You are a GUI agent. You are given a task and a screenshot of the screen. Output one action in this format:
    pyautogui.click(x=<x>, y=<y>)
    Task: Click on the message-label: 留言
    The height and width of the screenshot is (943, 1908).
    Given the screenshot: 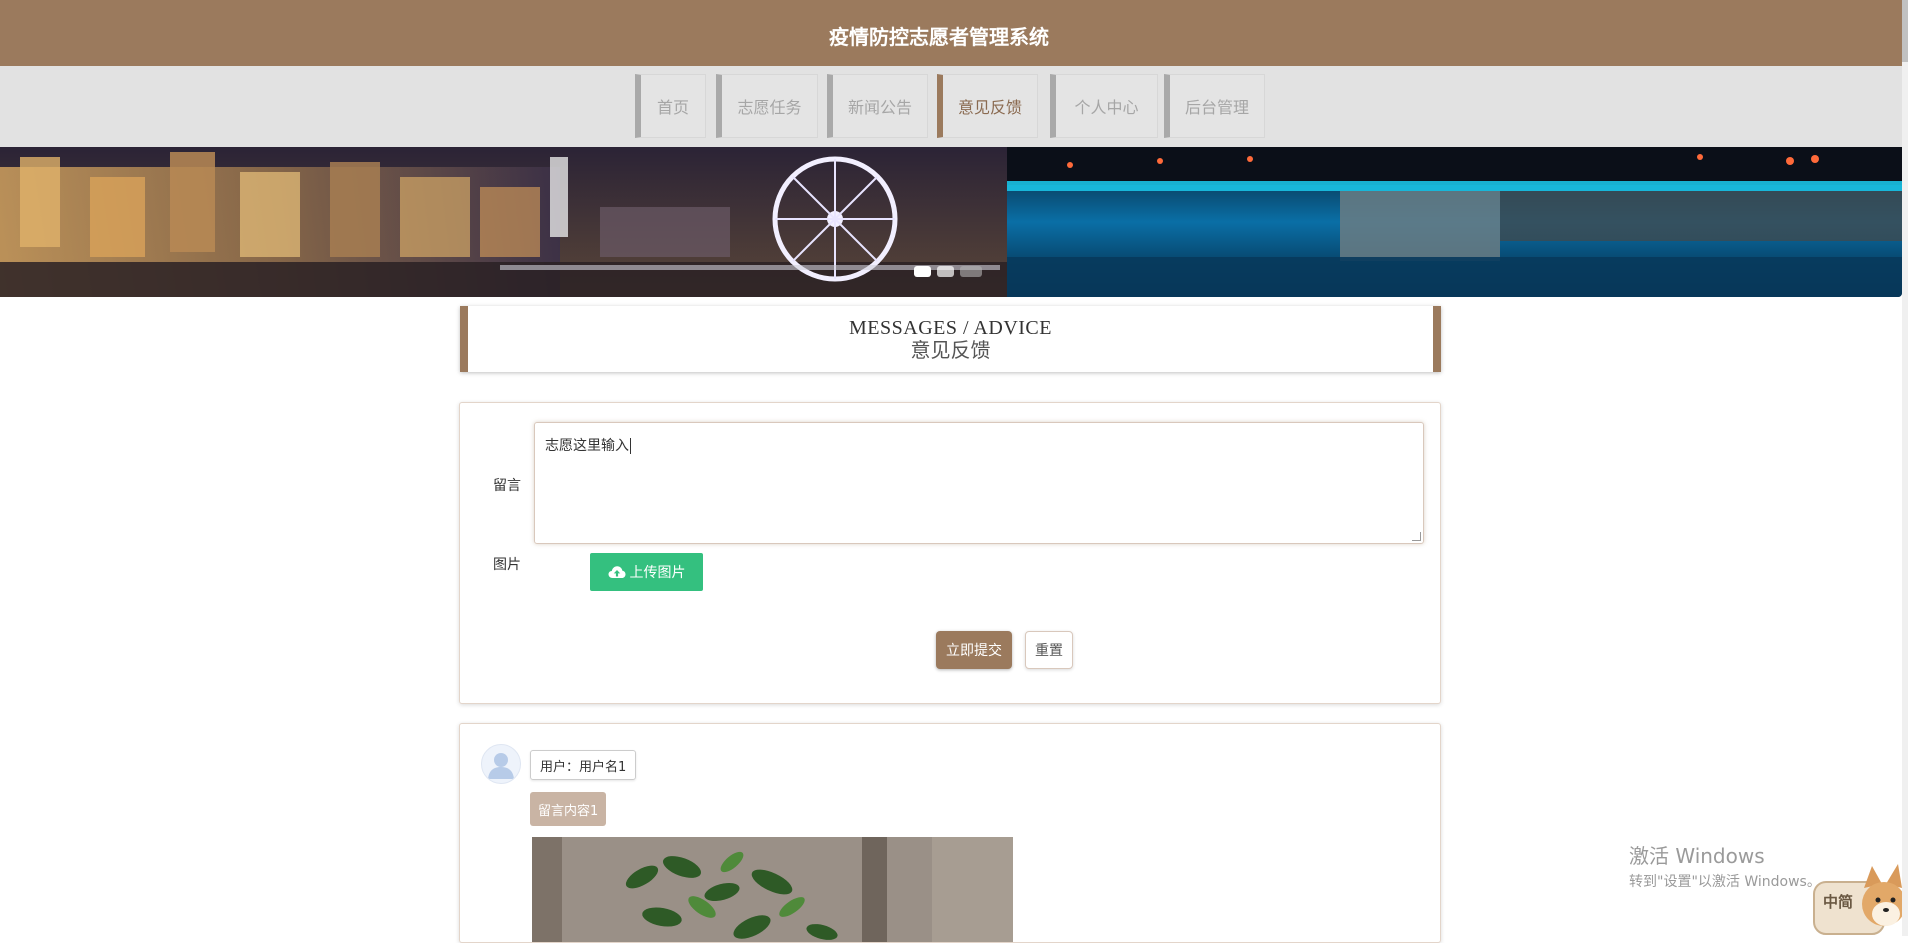 What is the action you would take?
    pyautogui.click(x=507, y=486)
    